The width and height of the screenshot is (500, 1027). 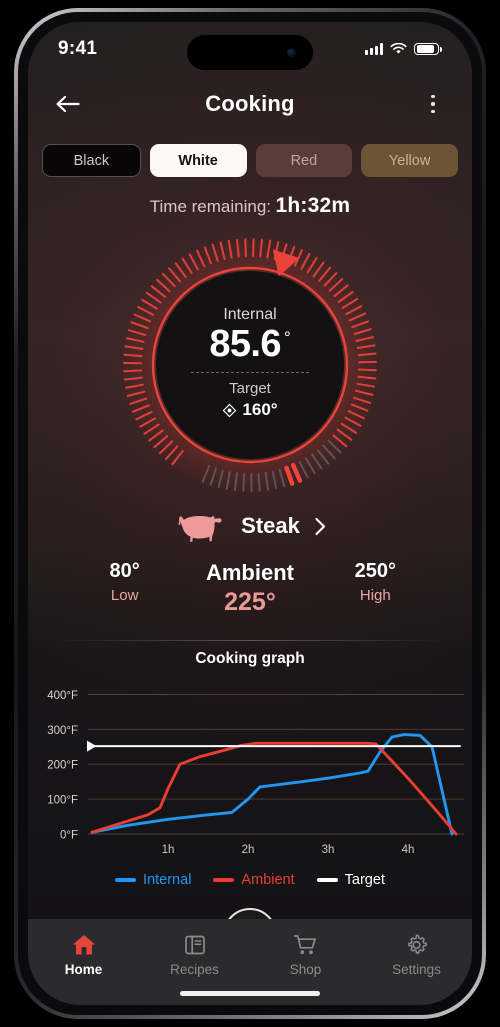 What do you see at coordinates (224, 880) in the screenshot?
I see `legend-swatch-ambient` at bounding box center [224, 880].